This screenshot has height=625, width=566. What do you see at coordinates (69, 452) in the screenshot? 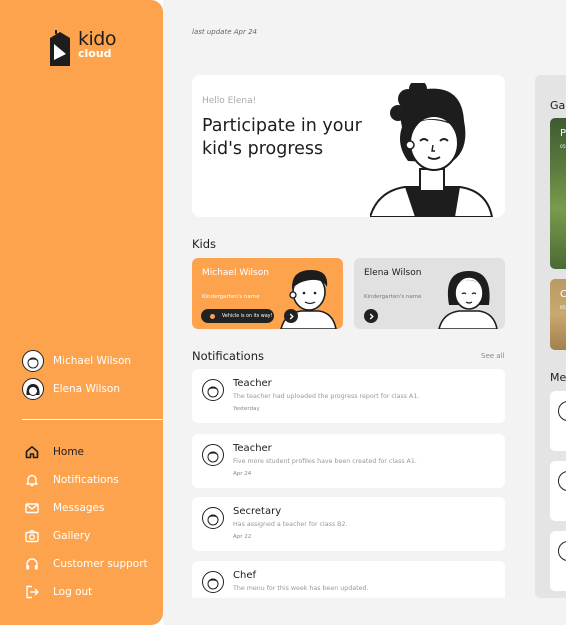
I see `sidebar-item-label: Home` at bounding box center [69, 452].